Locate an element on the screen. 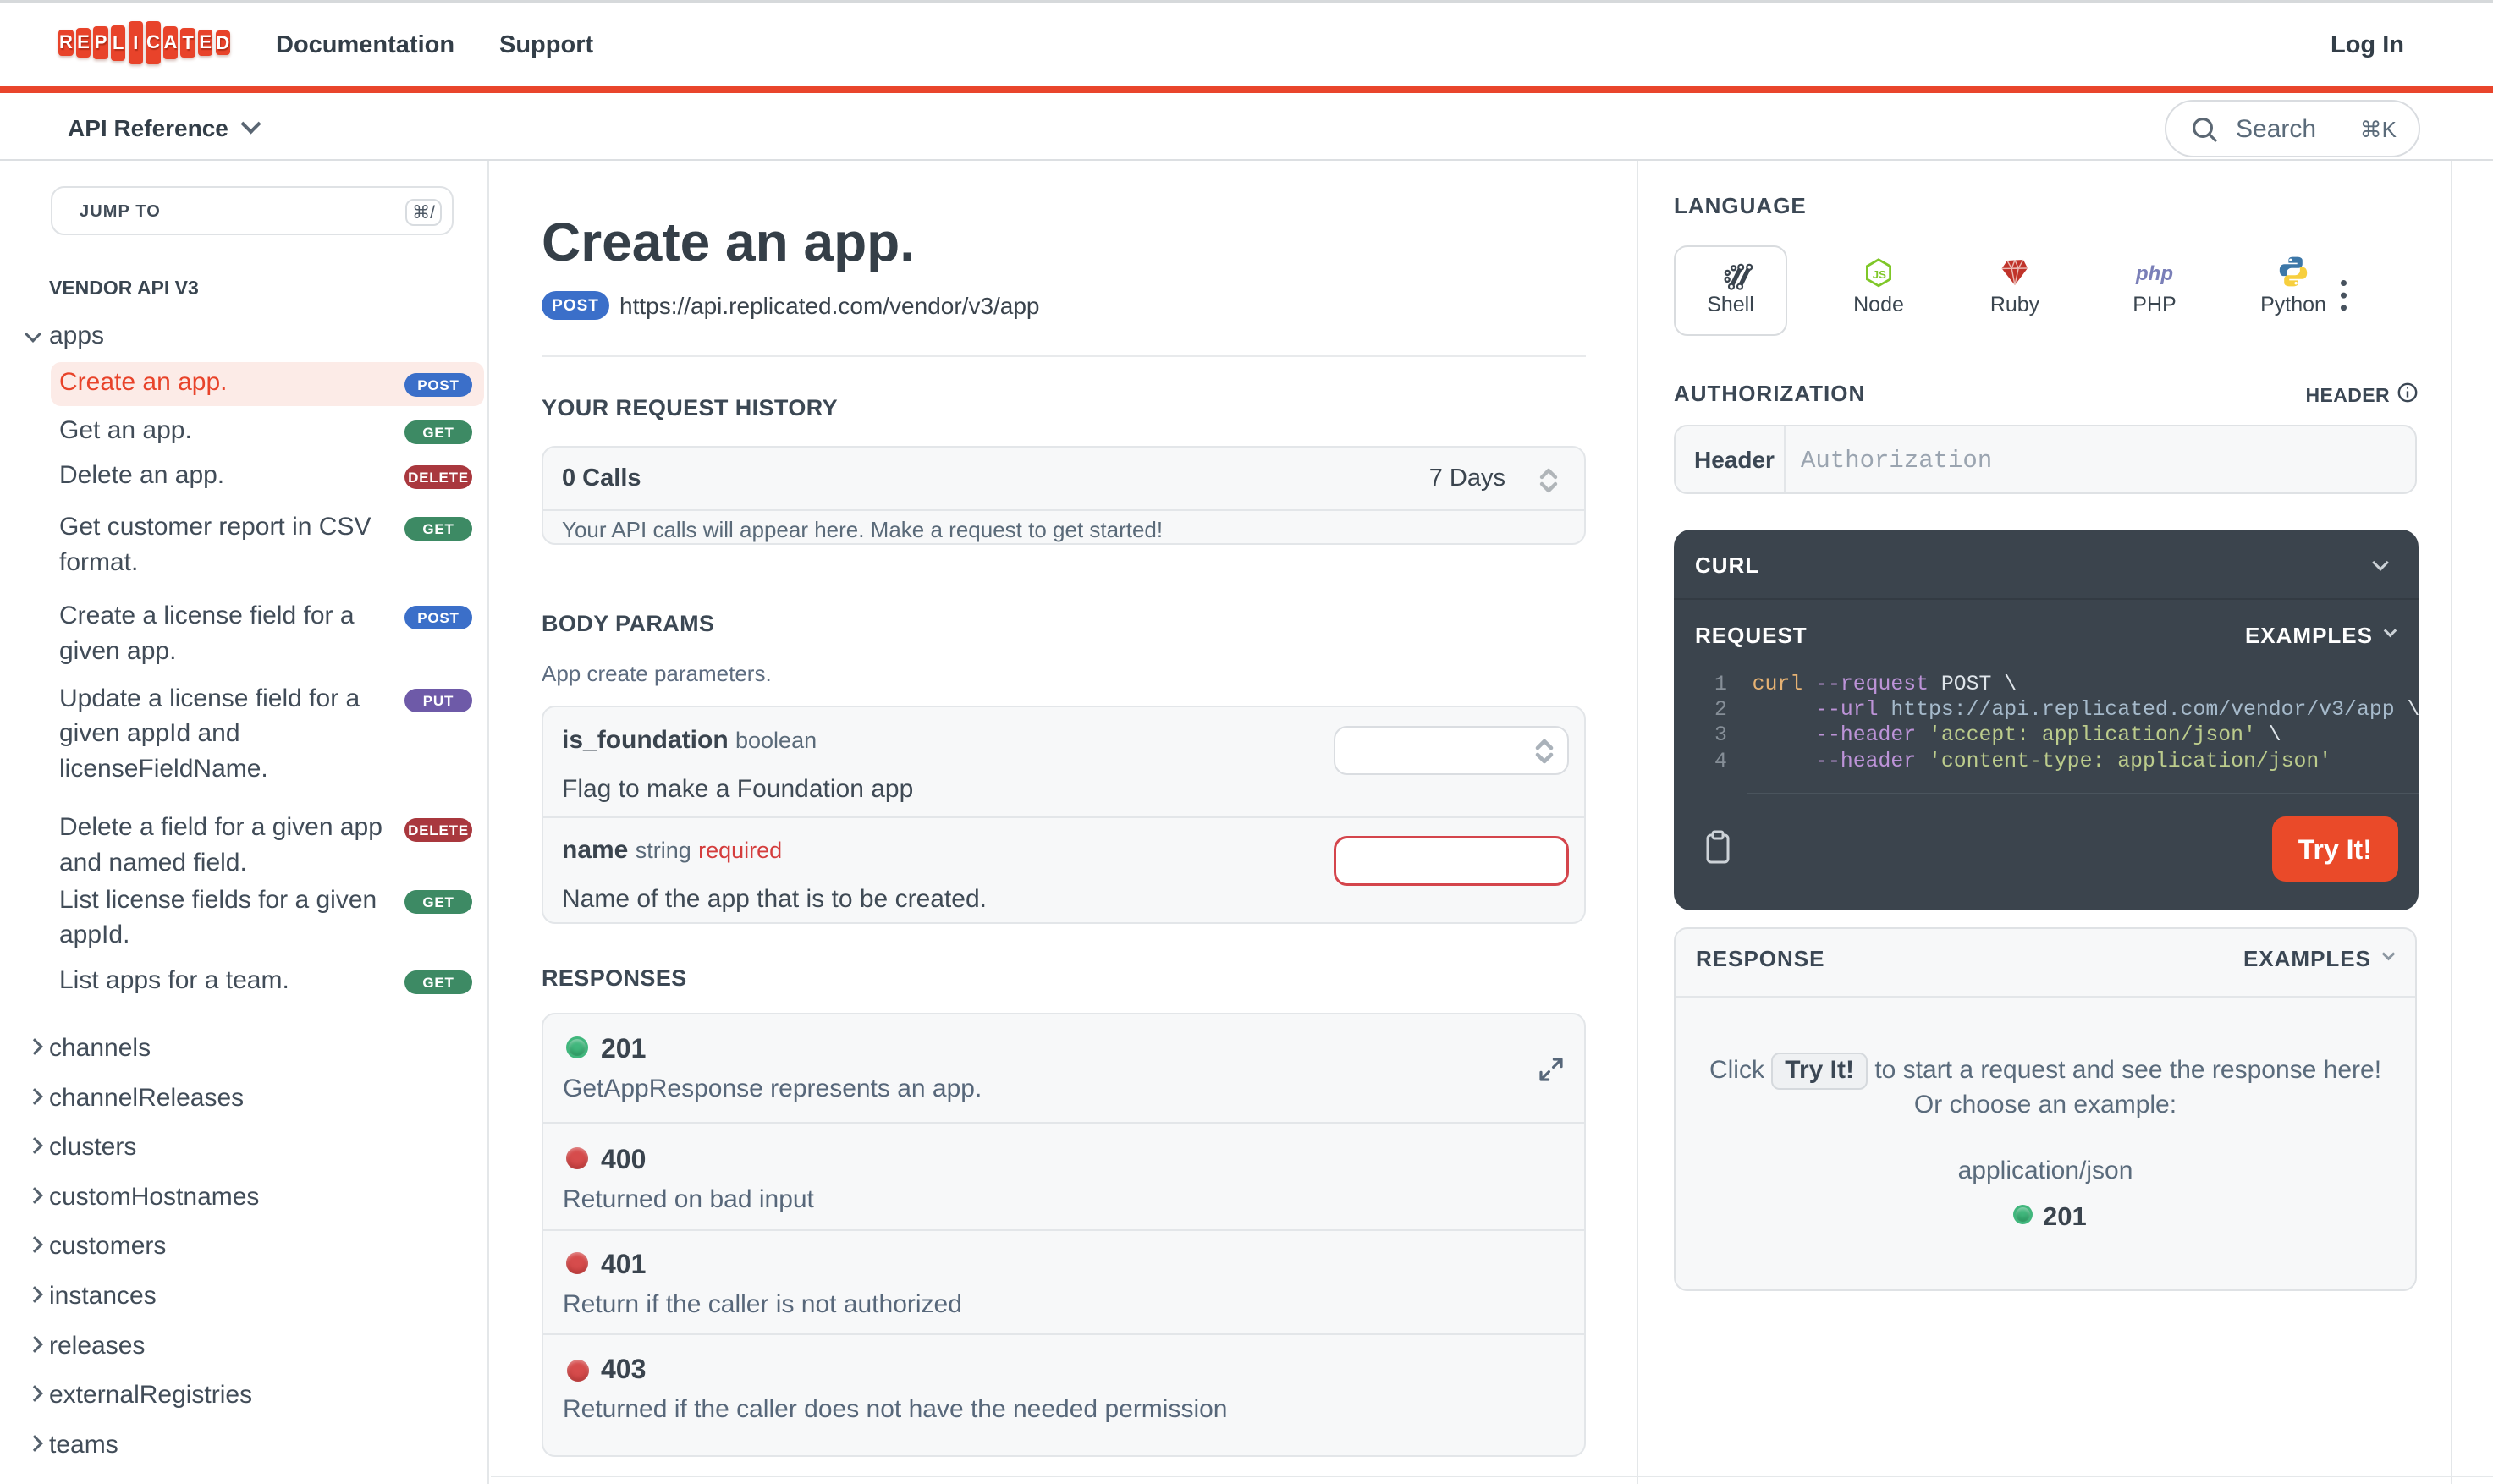  svg-text: JS is located at coordinates (1879, 274).